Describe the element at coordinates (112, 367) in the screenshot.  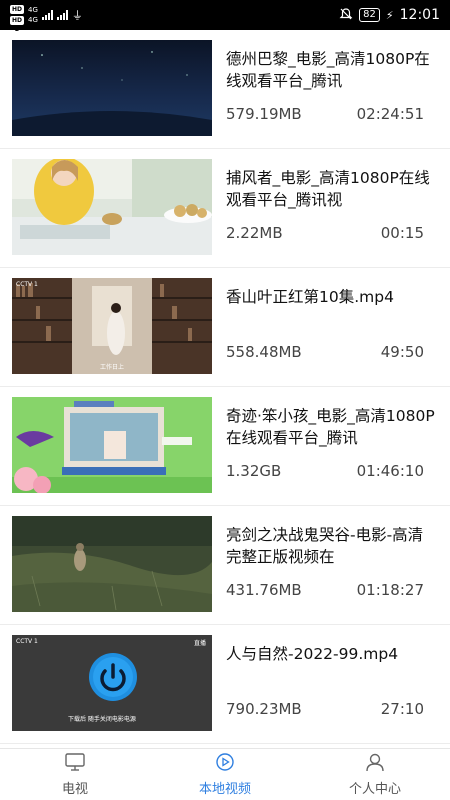
I see `subtitle-caption: 工作日上` at that location.